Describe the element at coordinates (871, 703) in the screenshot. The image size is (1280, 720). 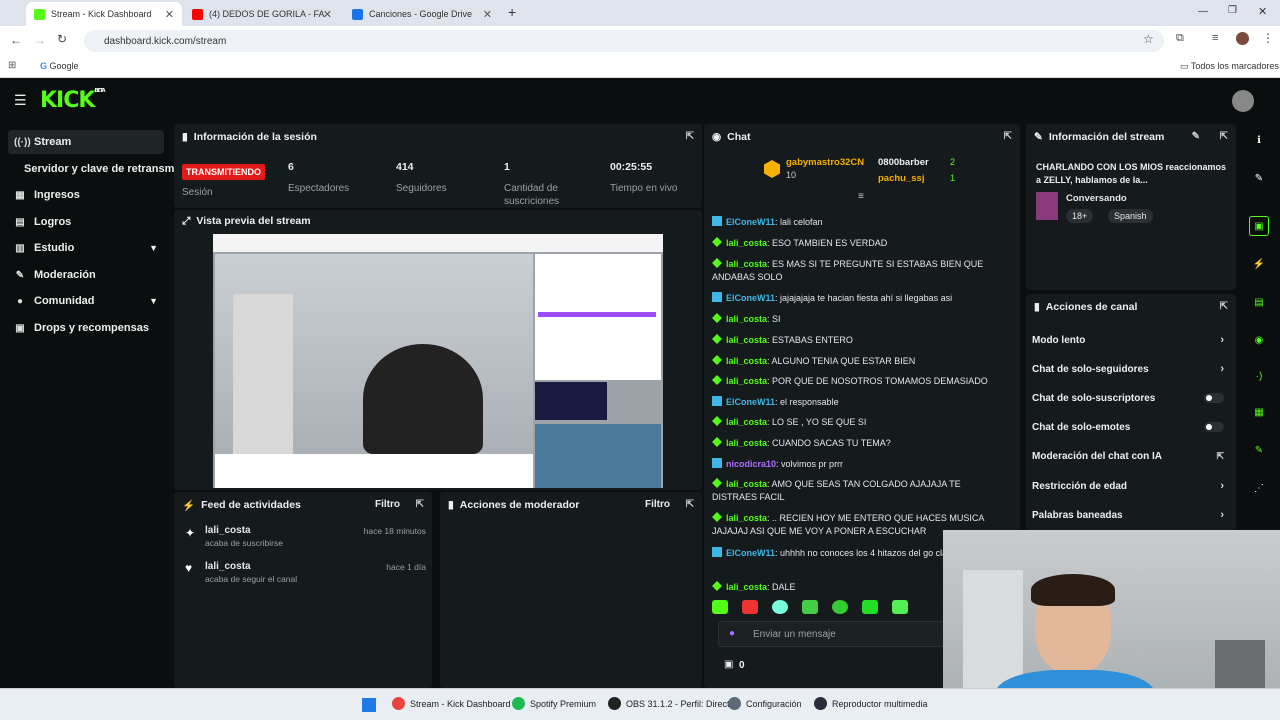
I see `taskbar-item-media-player: Reproductor multimedia` at that location.